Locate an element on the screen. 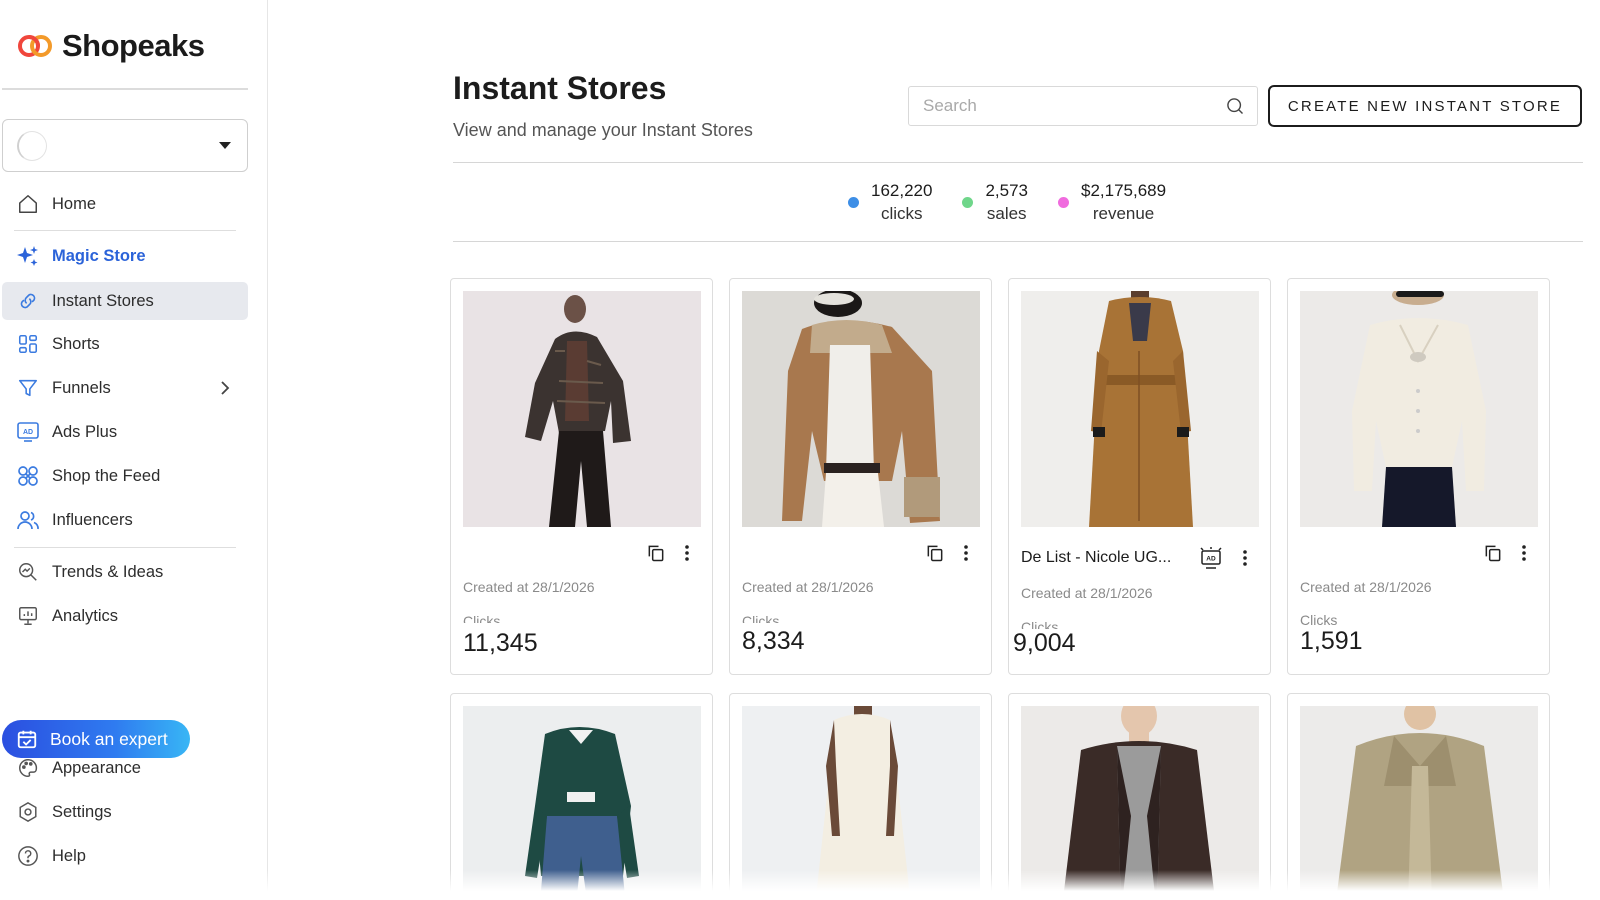  ad-badge-icon: AD is located at coordinates (1211, 558).